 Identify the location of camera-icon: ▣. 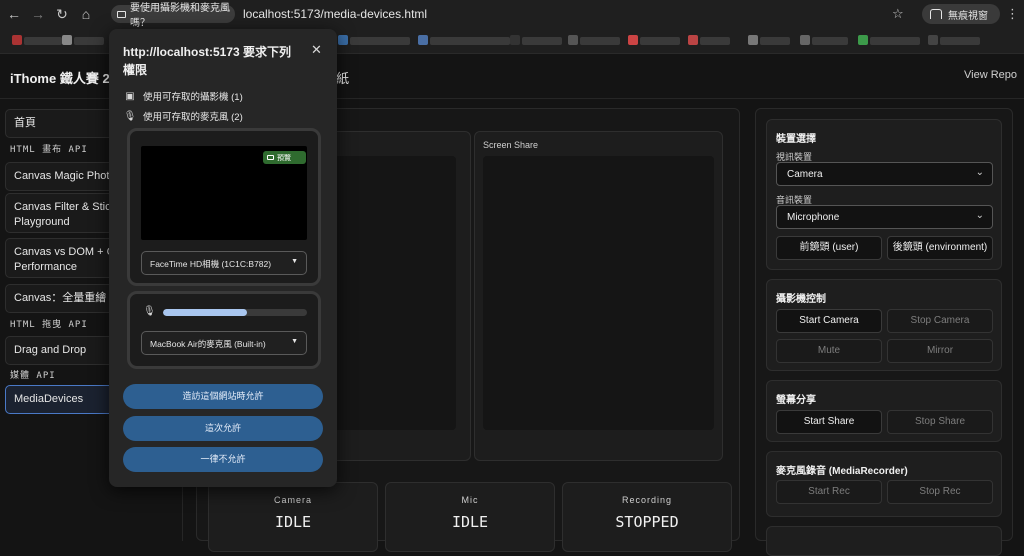
(130, 96).